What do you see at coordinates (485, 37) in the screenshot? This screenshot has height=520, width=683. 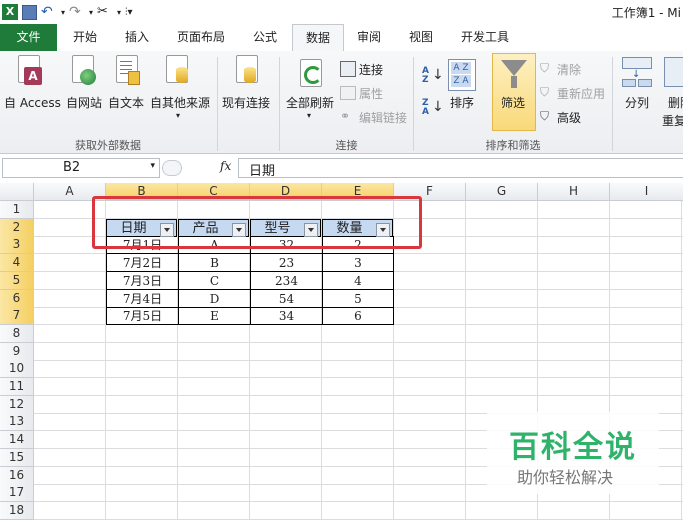 I see `tab-developer: 开发工具` at bounding box center [485, 37].